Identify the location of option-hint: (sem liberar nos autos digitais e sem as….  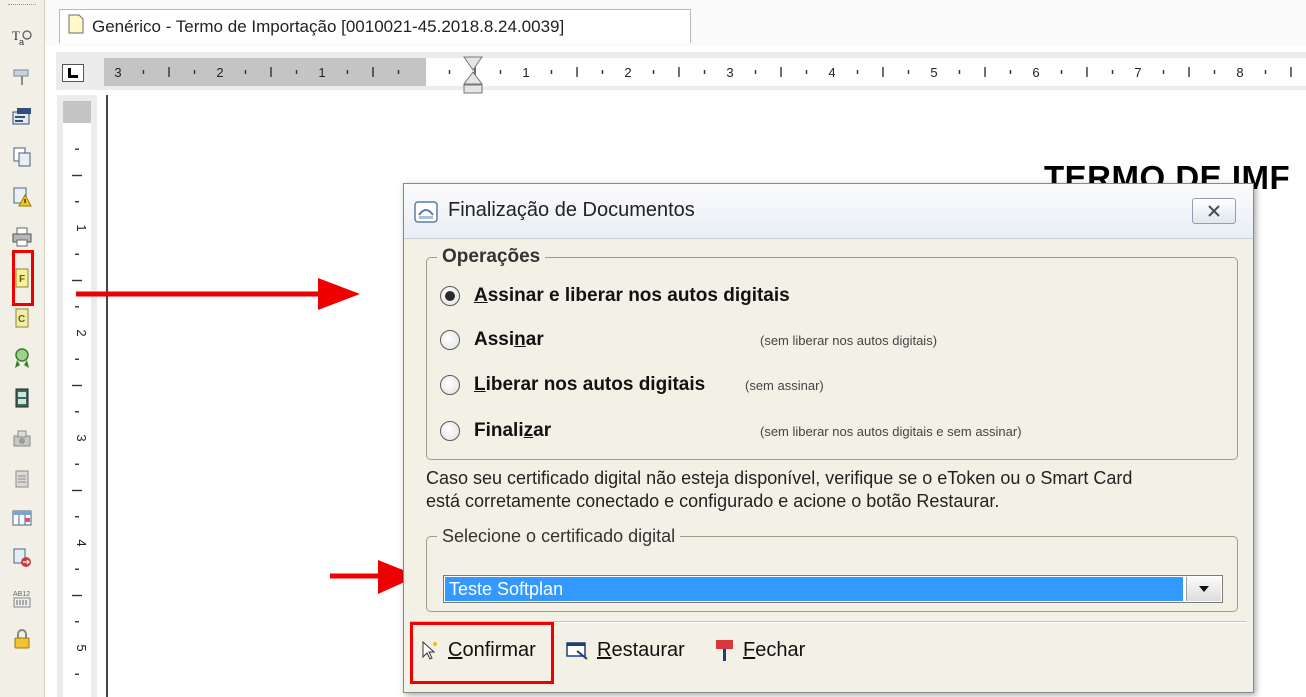
(891, 431).